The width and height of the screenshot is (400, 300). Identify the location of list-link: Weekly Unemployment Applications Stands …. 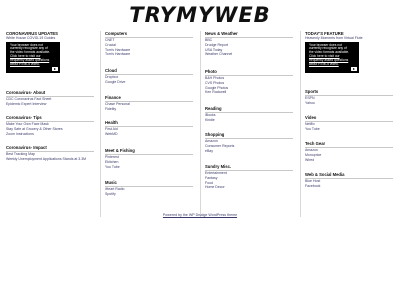
(51, 159).